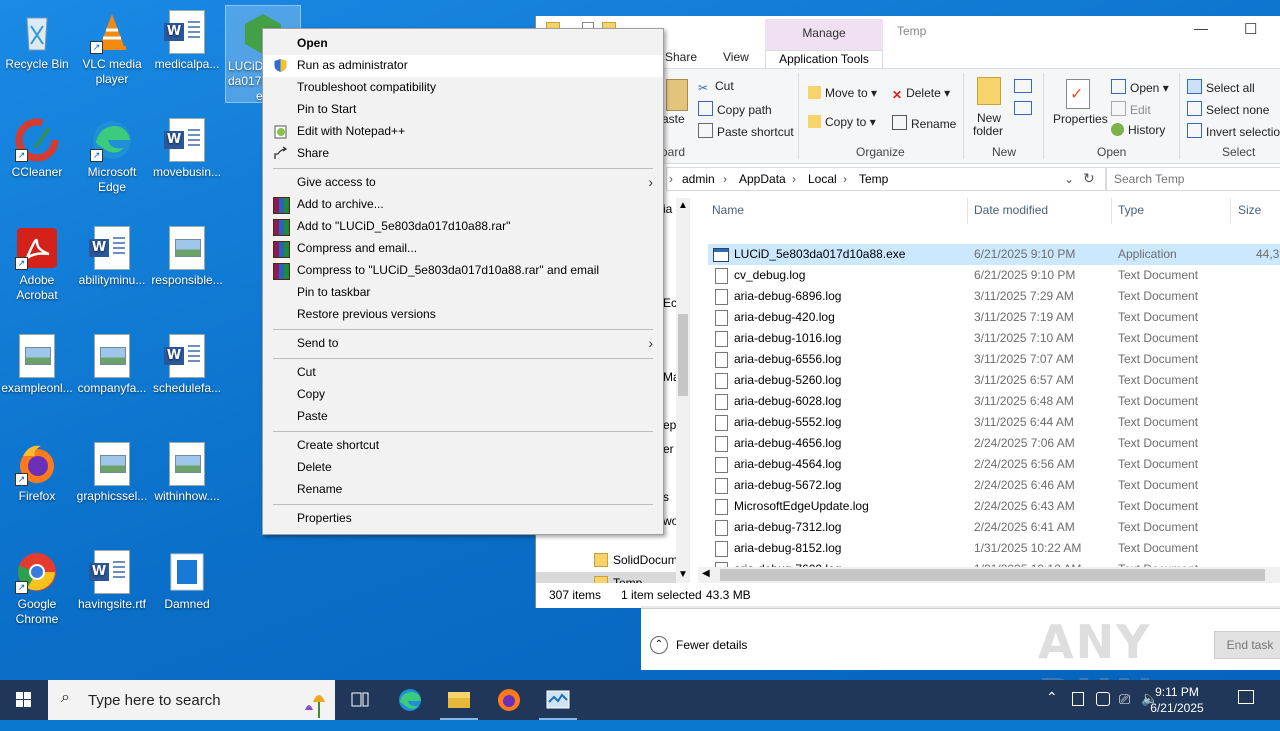 Image resolution: width=1280 pixels, height=731 pixels. What do you see at coordinates (659, 645) in the screenshot?
I see `chevron-up-icon: ⌃` at bounding box center [659, 645].